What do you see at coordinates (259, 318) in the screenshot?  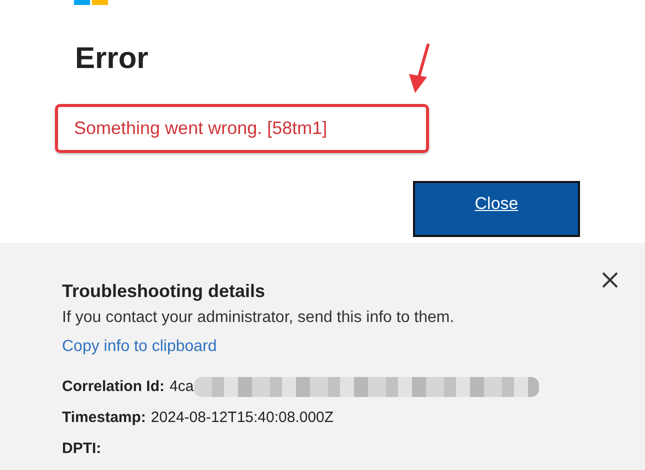 I see `details-description: If you contact your administrator, send this info to them.` at bounding box center [259, 318].